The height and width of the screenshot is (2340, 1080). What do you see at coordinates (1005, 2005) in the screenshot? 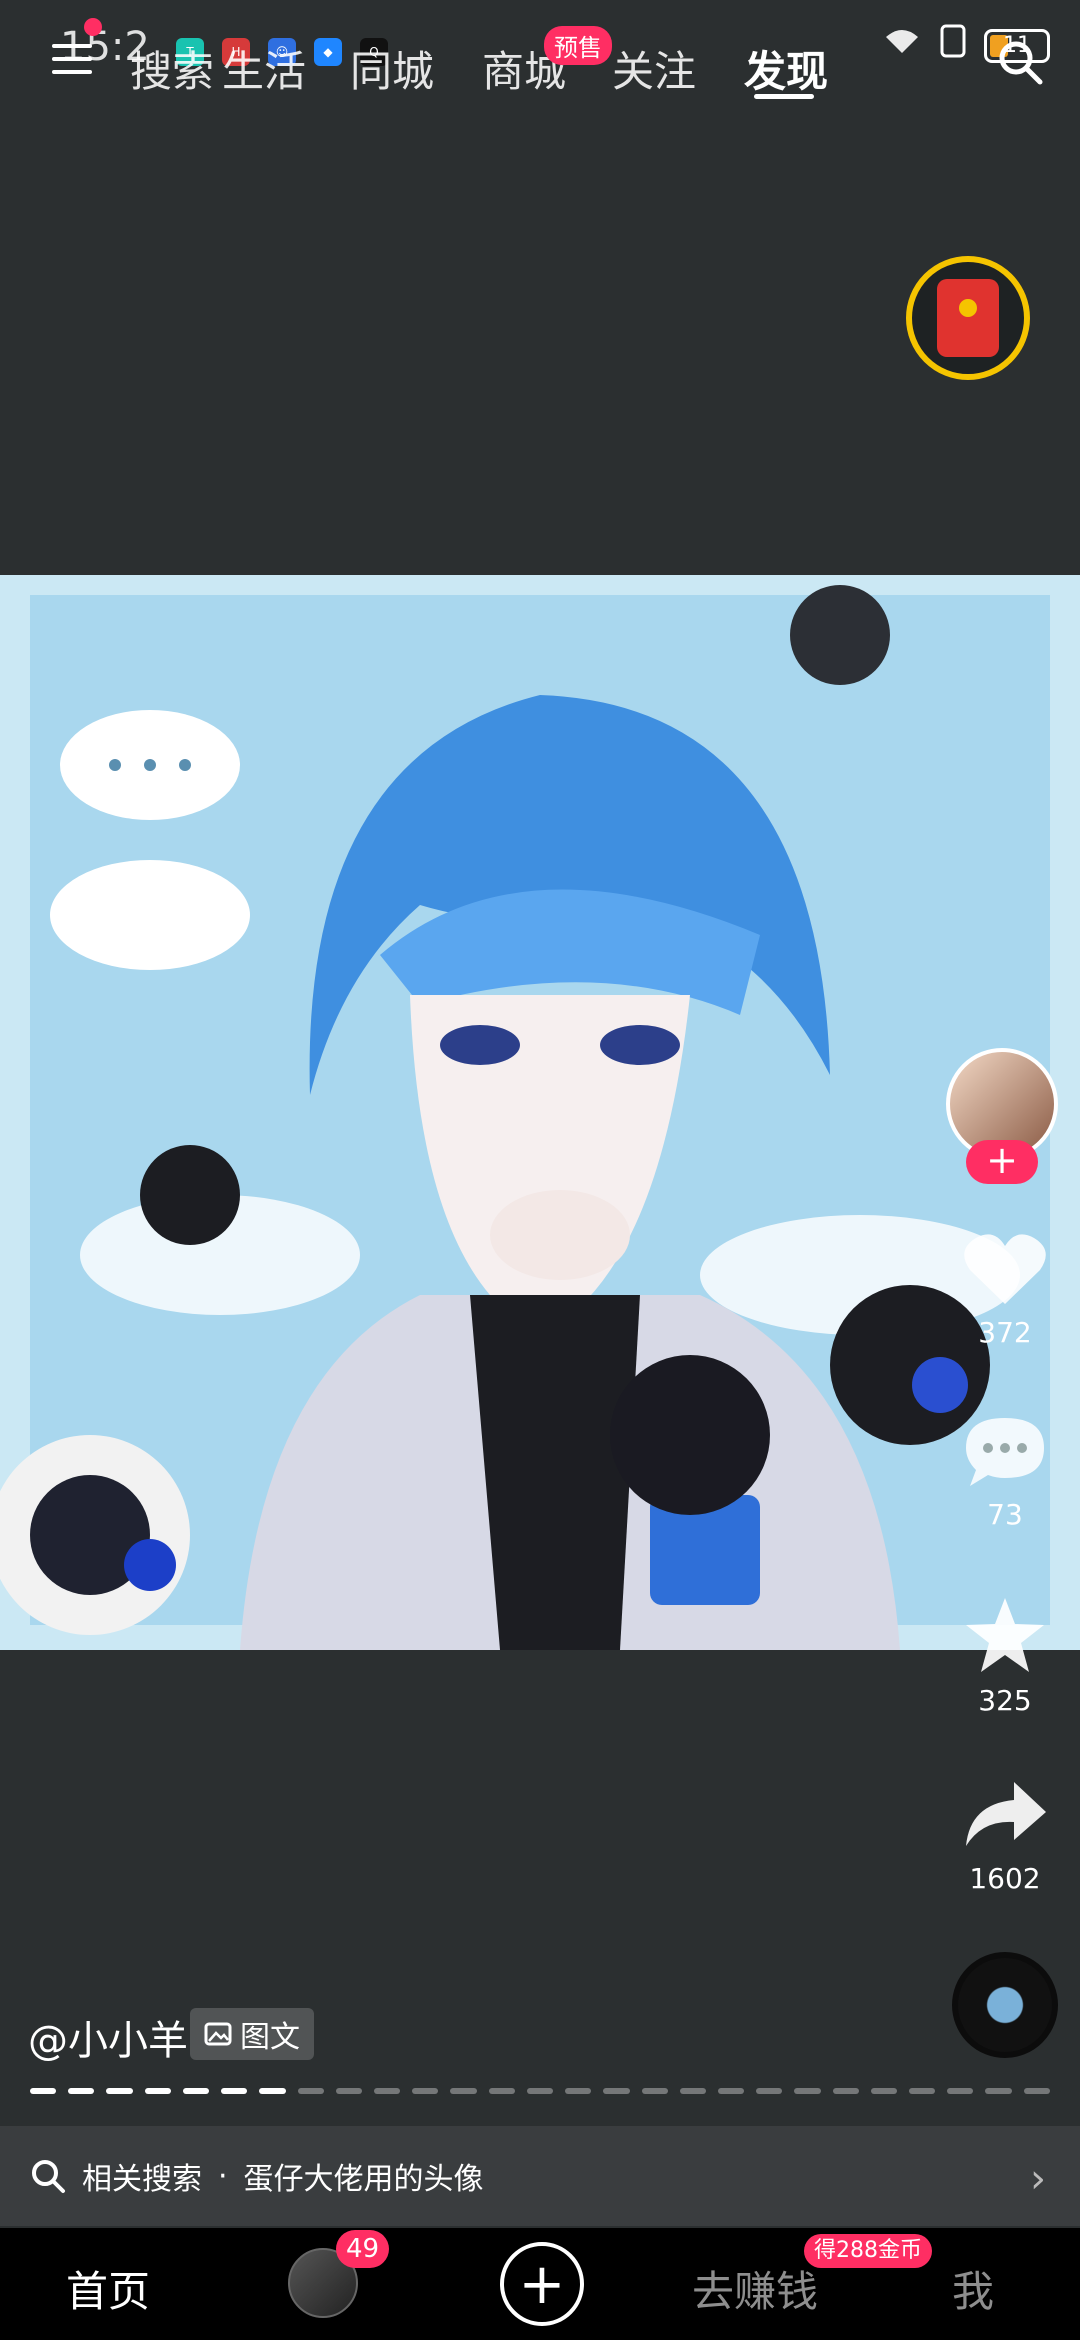
I see `music-disc-icon` at bounding box center [1005, 2005].